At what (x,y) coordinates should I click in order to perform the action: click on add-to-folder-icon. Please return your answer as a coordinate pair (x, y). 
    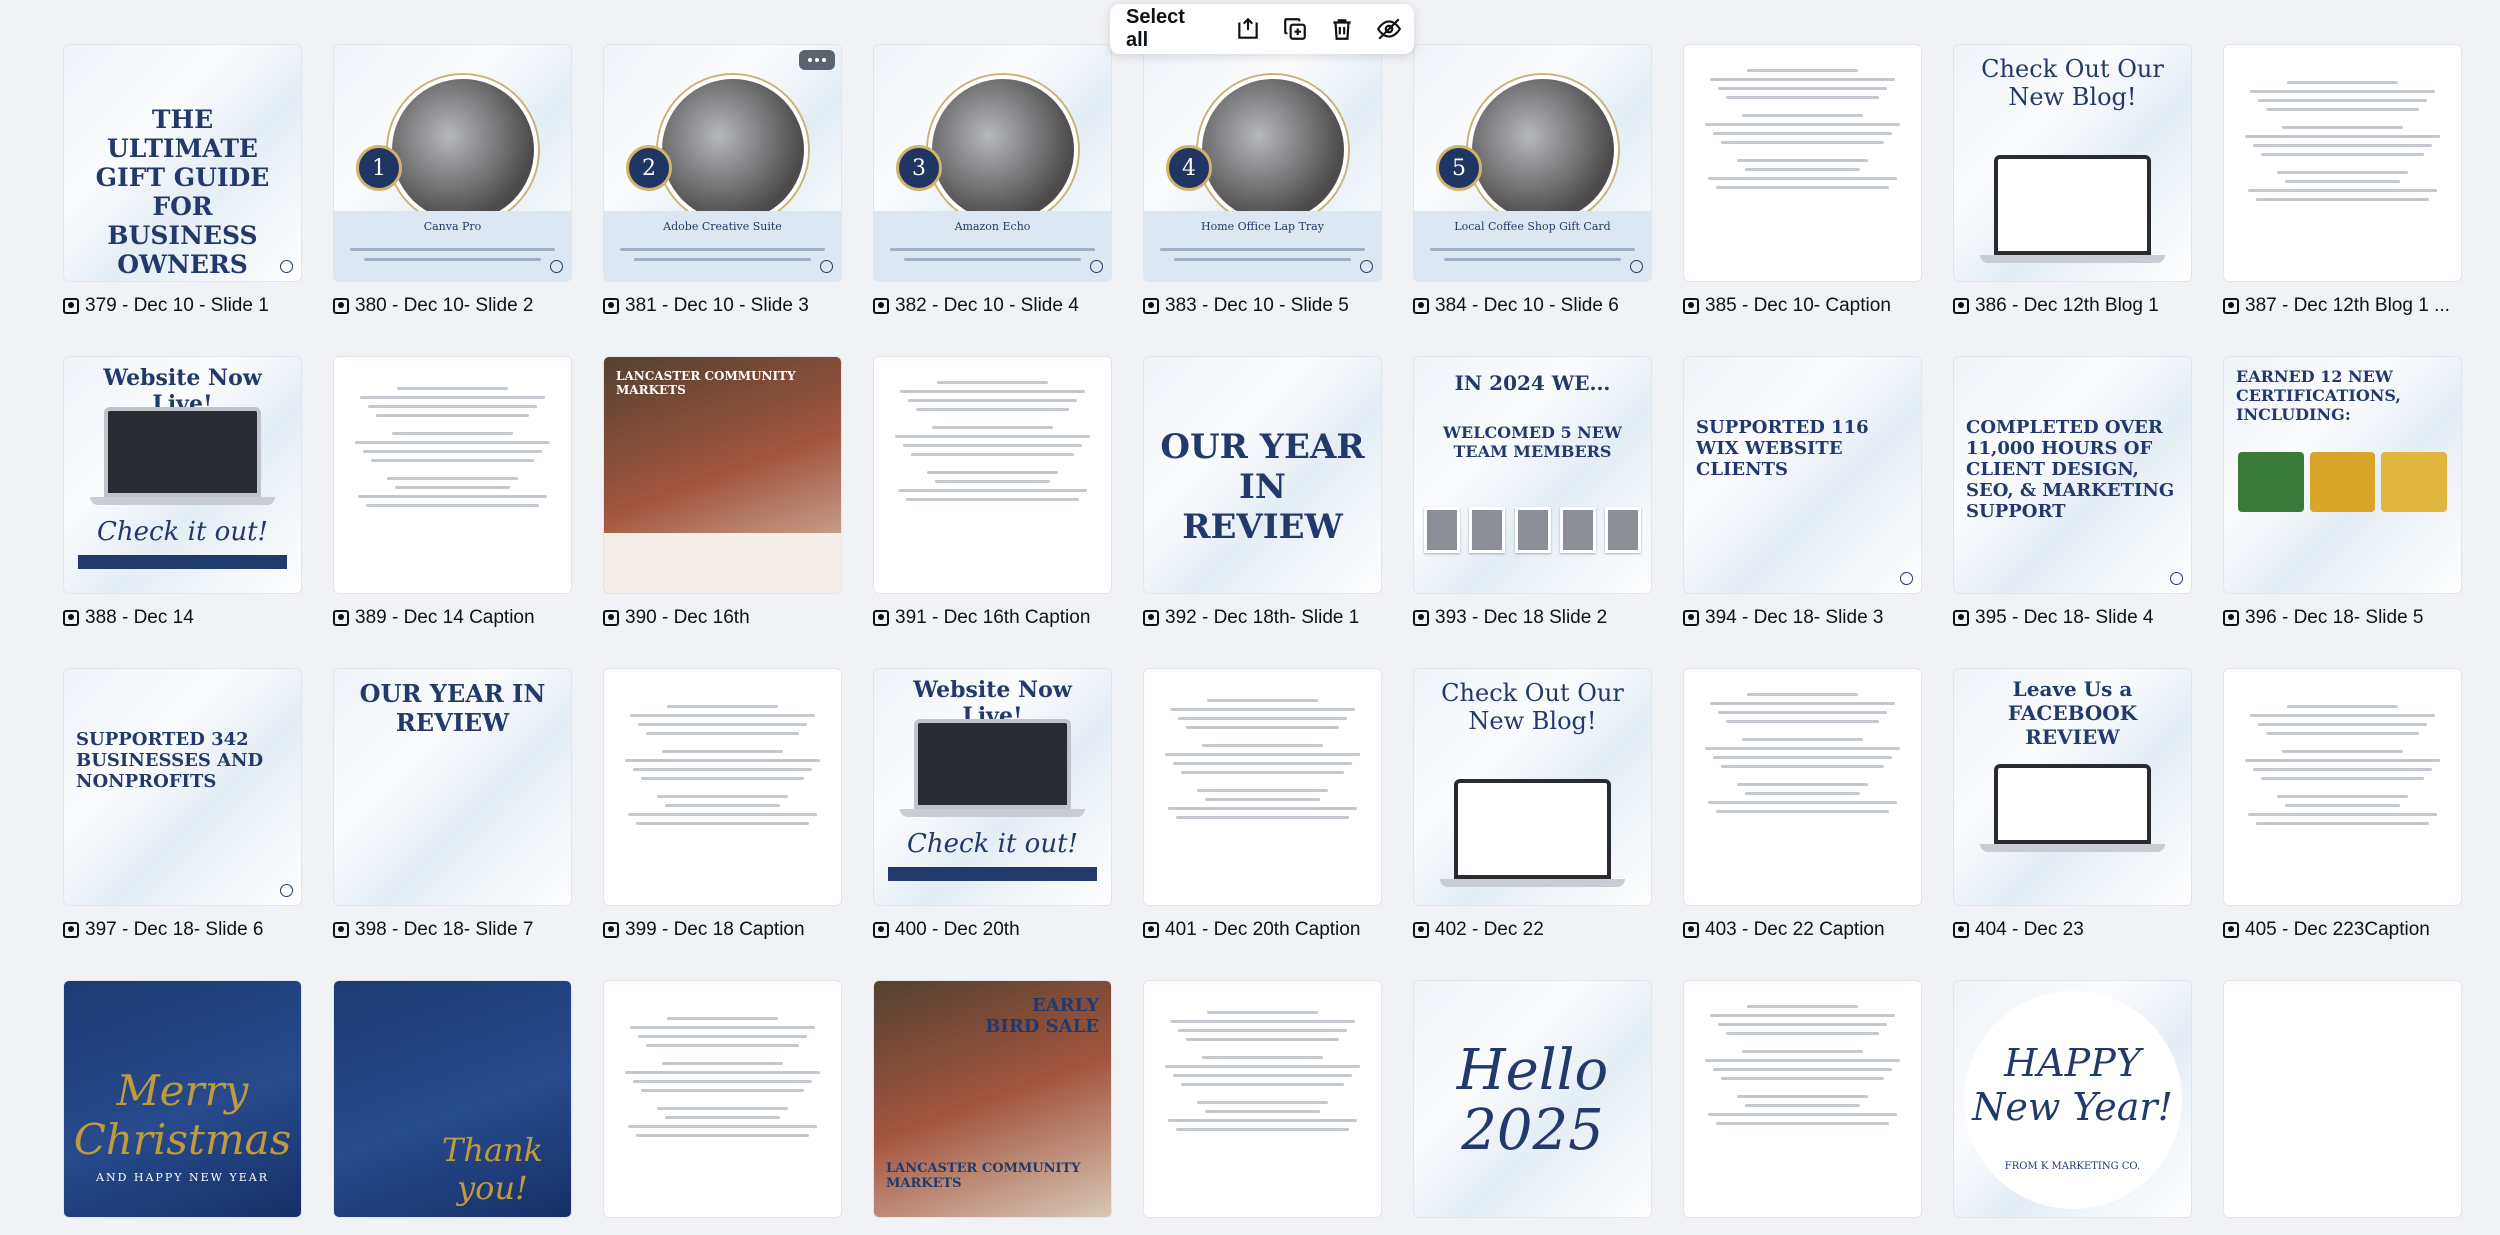
    Looking at the image, I should click on (1247, 29).